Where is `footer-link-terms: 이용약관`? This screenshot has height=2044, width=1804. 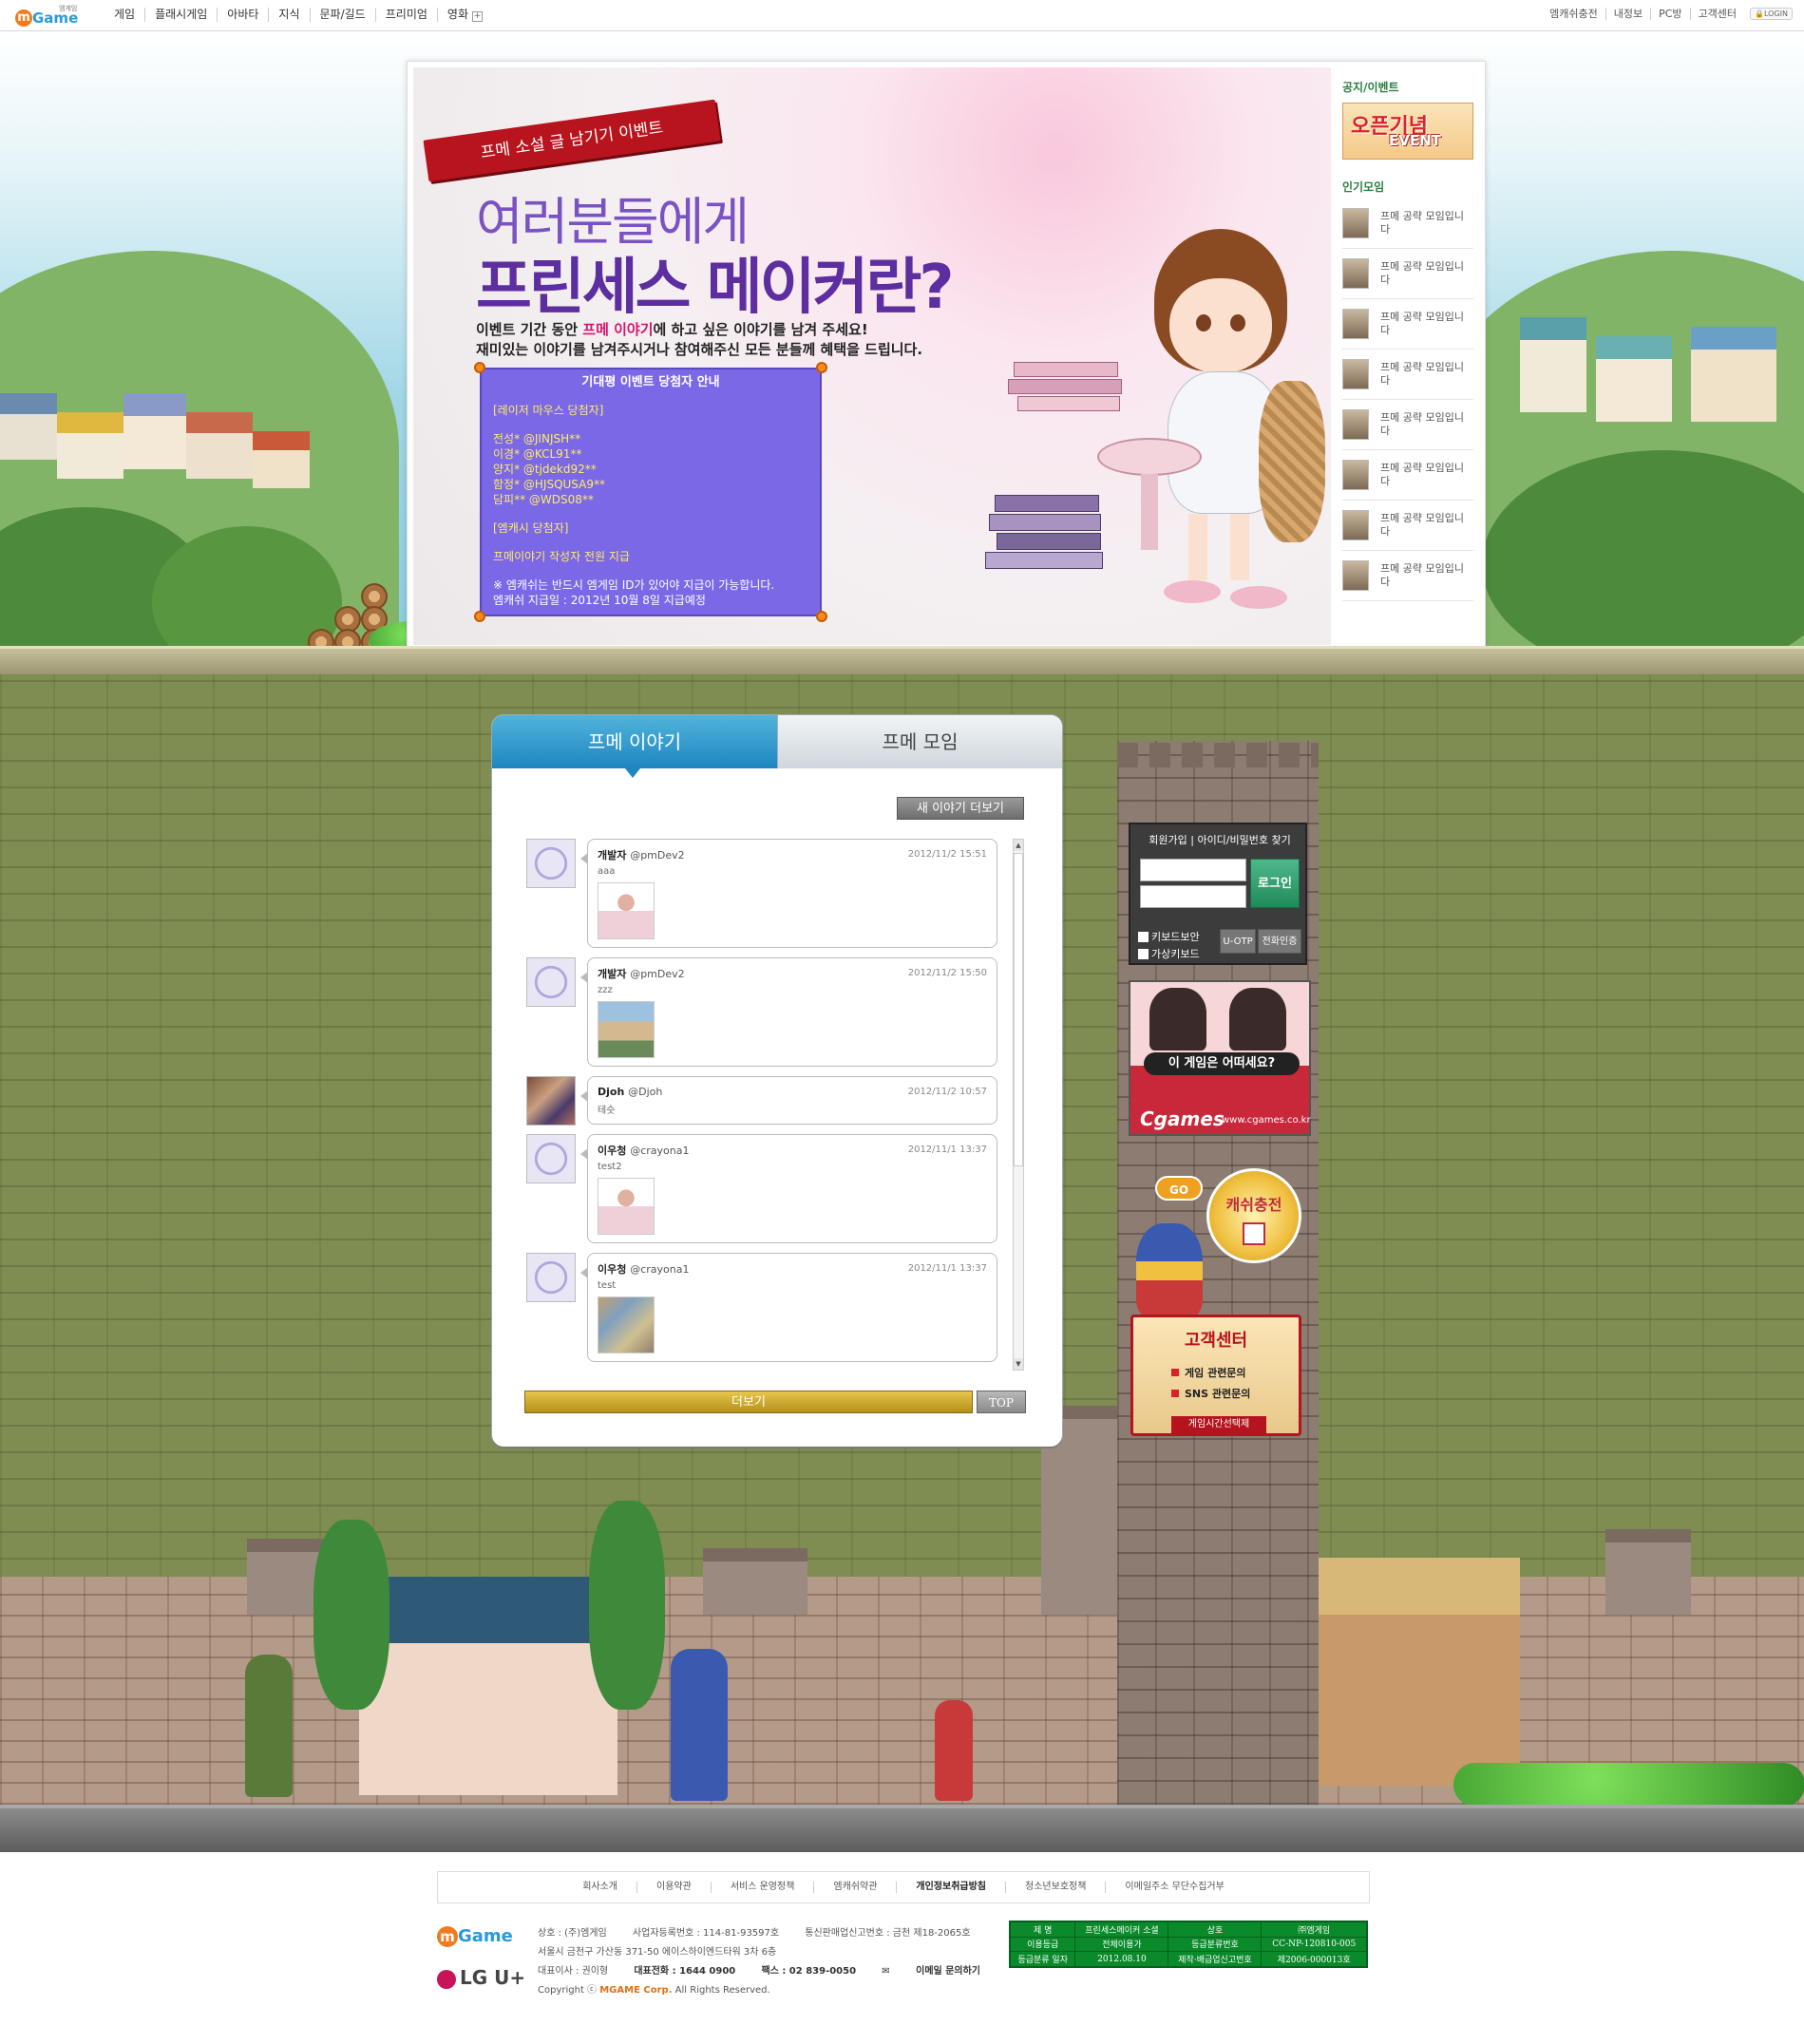 footer-link-terms: 이용약관 is located at coordinates (674, 1887).